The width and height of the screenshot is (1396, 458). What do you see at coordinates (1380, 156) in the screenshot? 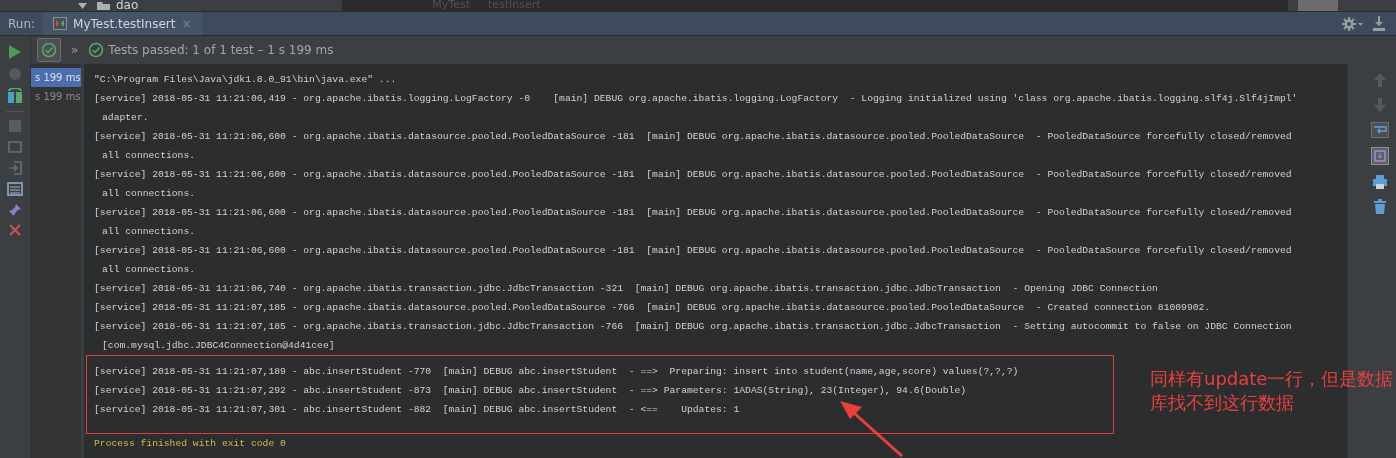
I see `scroll-to-end-icon` at bounding box center [1380, 156].